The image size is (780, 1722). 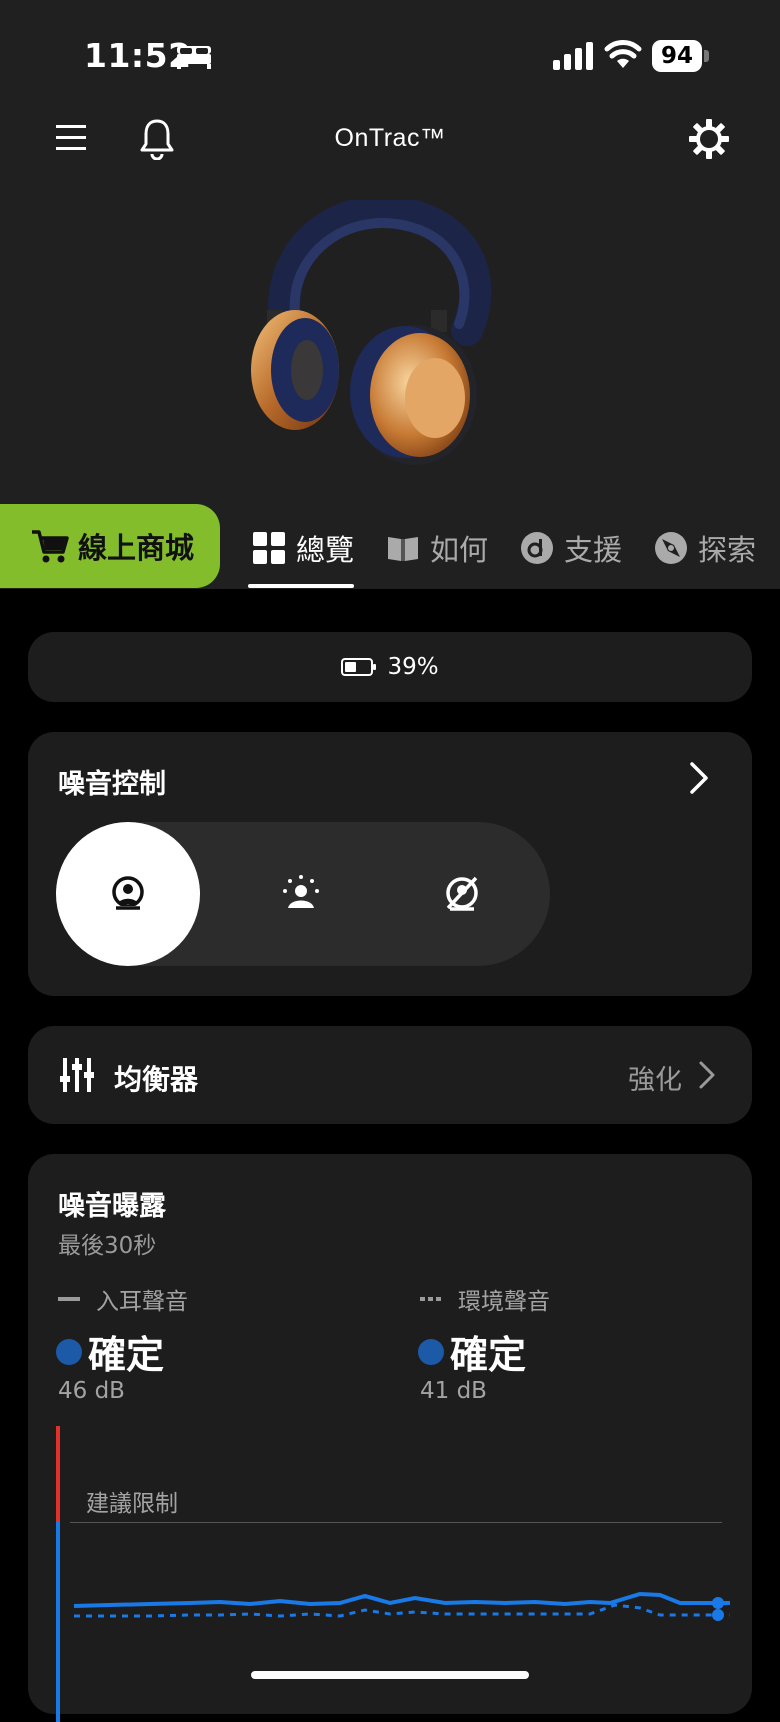 I want to click on transparency-mode-button, so click(x=301, y=894).